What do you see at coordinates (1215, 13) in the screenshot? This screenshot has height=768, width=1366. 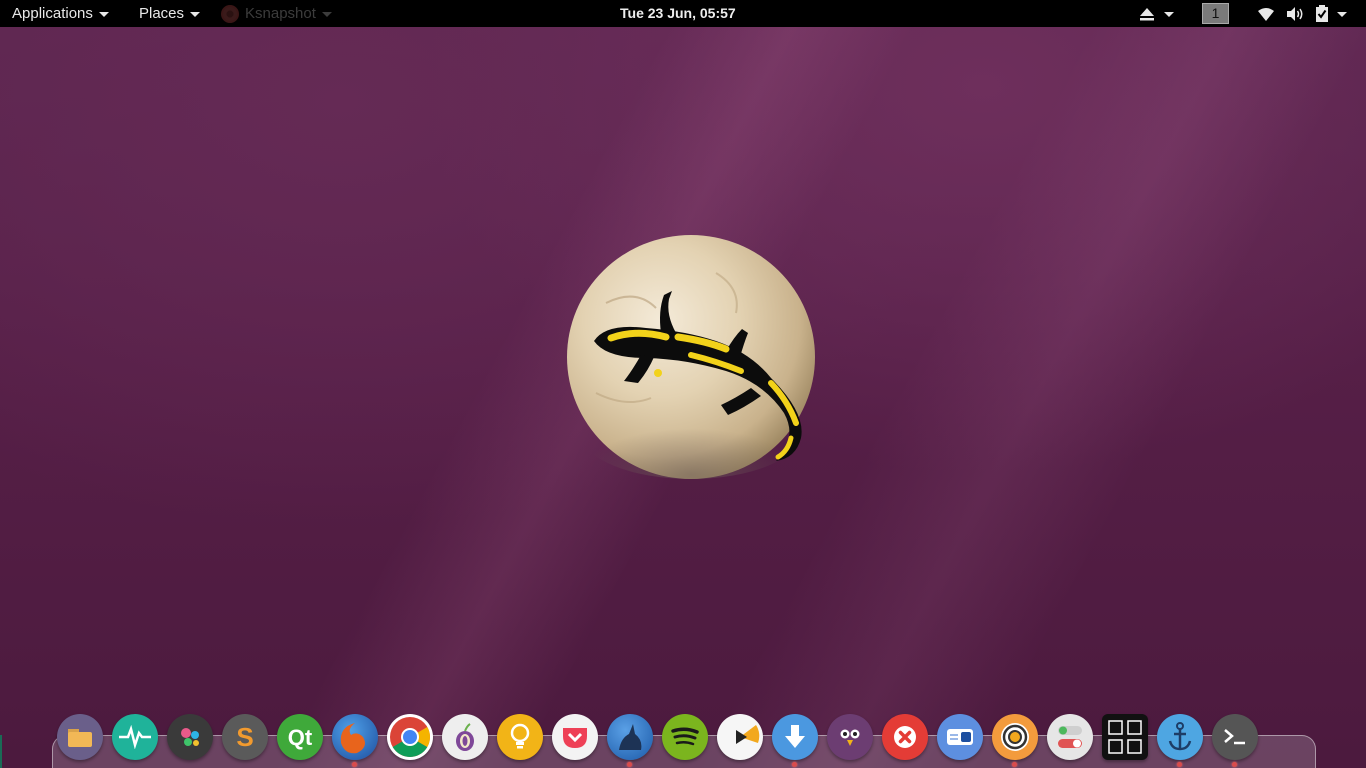 I see `workspace-indicator: 1` at bounding box center [1215, 13].